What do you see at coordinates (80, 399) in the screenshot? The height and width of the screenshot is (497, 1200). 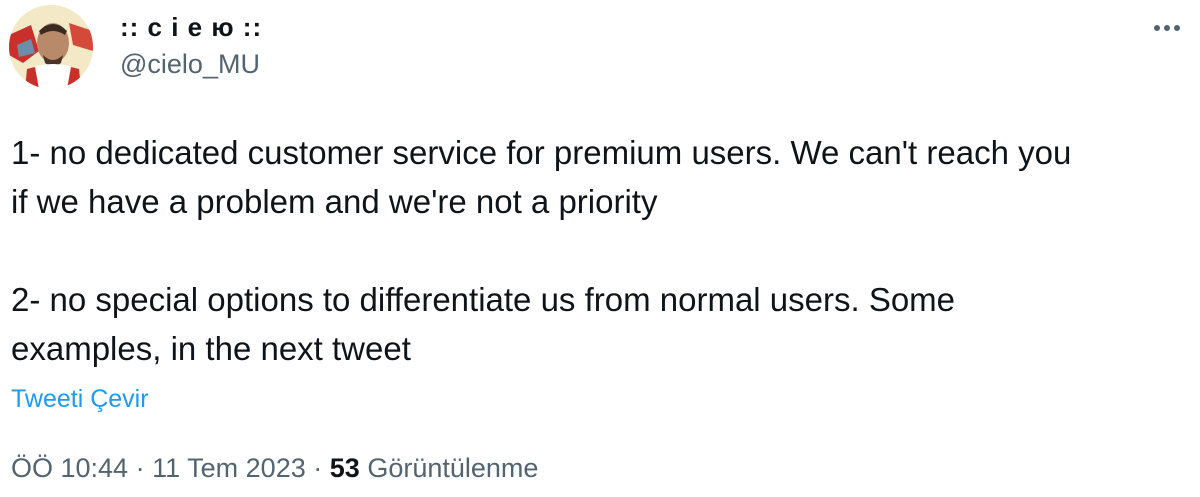 I see `translate-tweet-link: Tweeti Çevir` at bounding box center [80, 399].